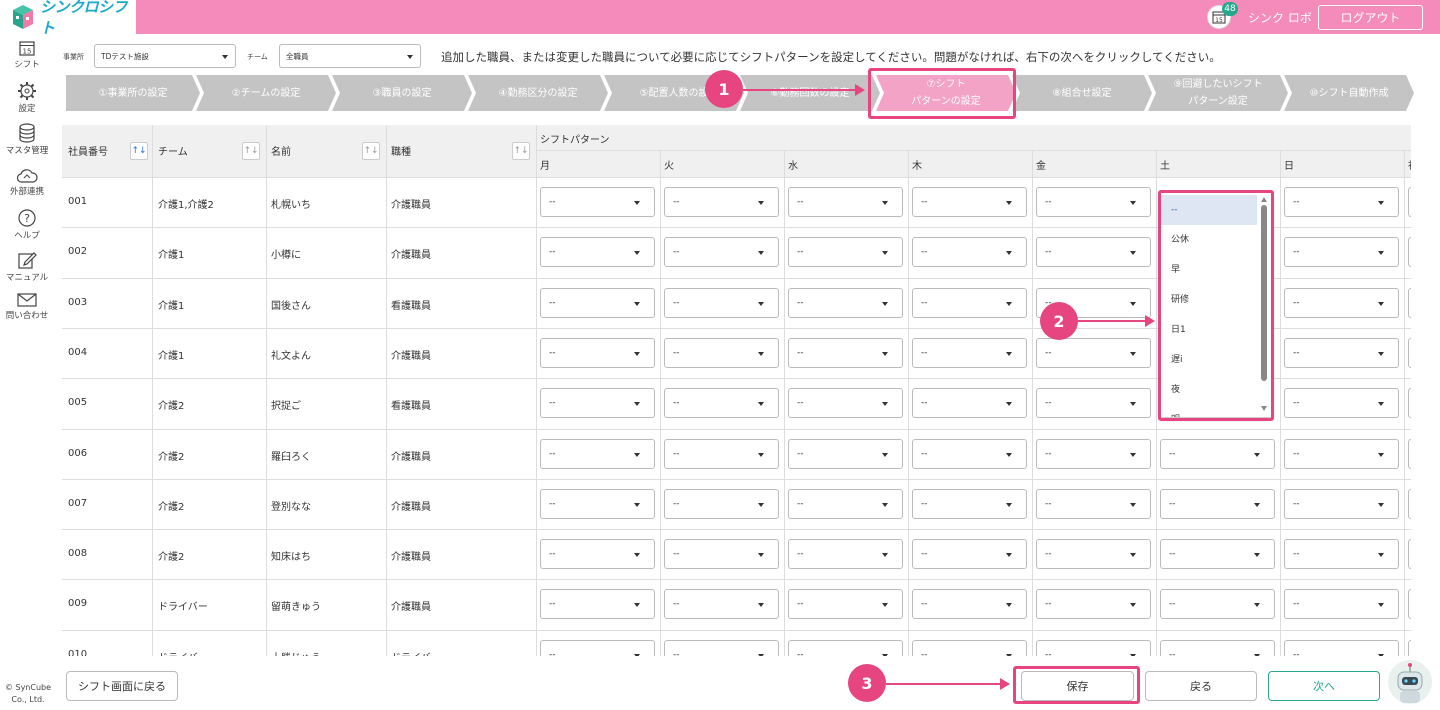  I want to click on step-9: ⑨回避したいシフト パターン設定, so click(1218, 93).